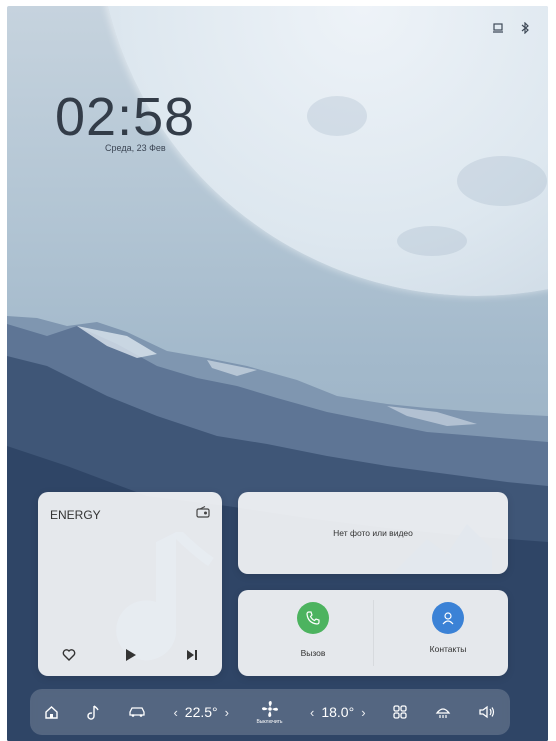 The height and width of the screenshot is (741, 556). I want to click on photo-empty-message: Нет фото или видео, so click(373, 533).